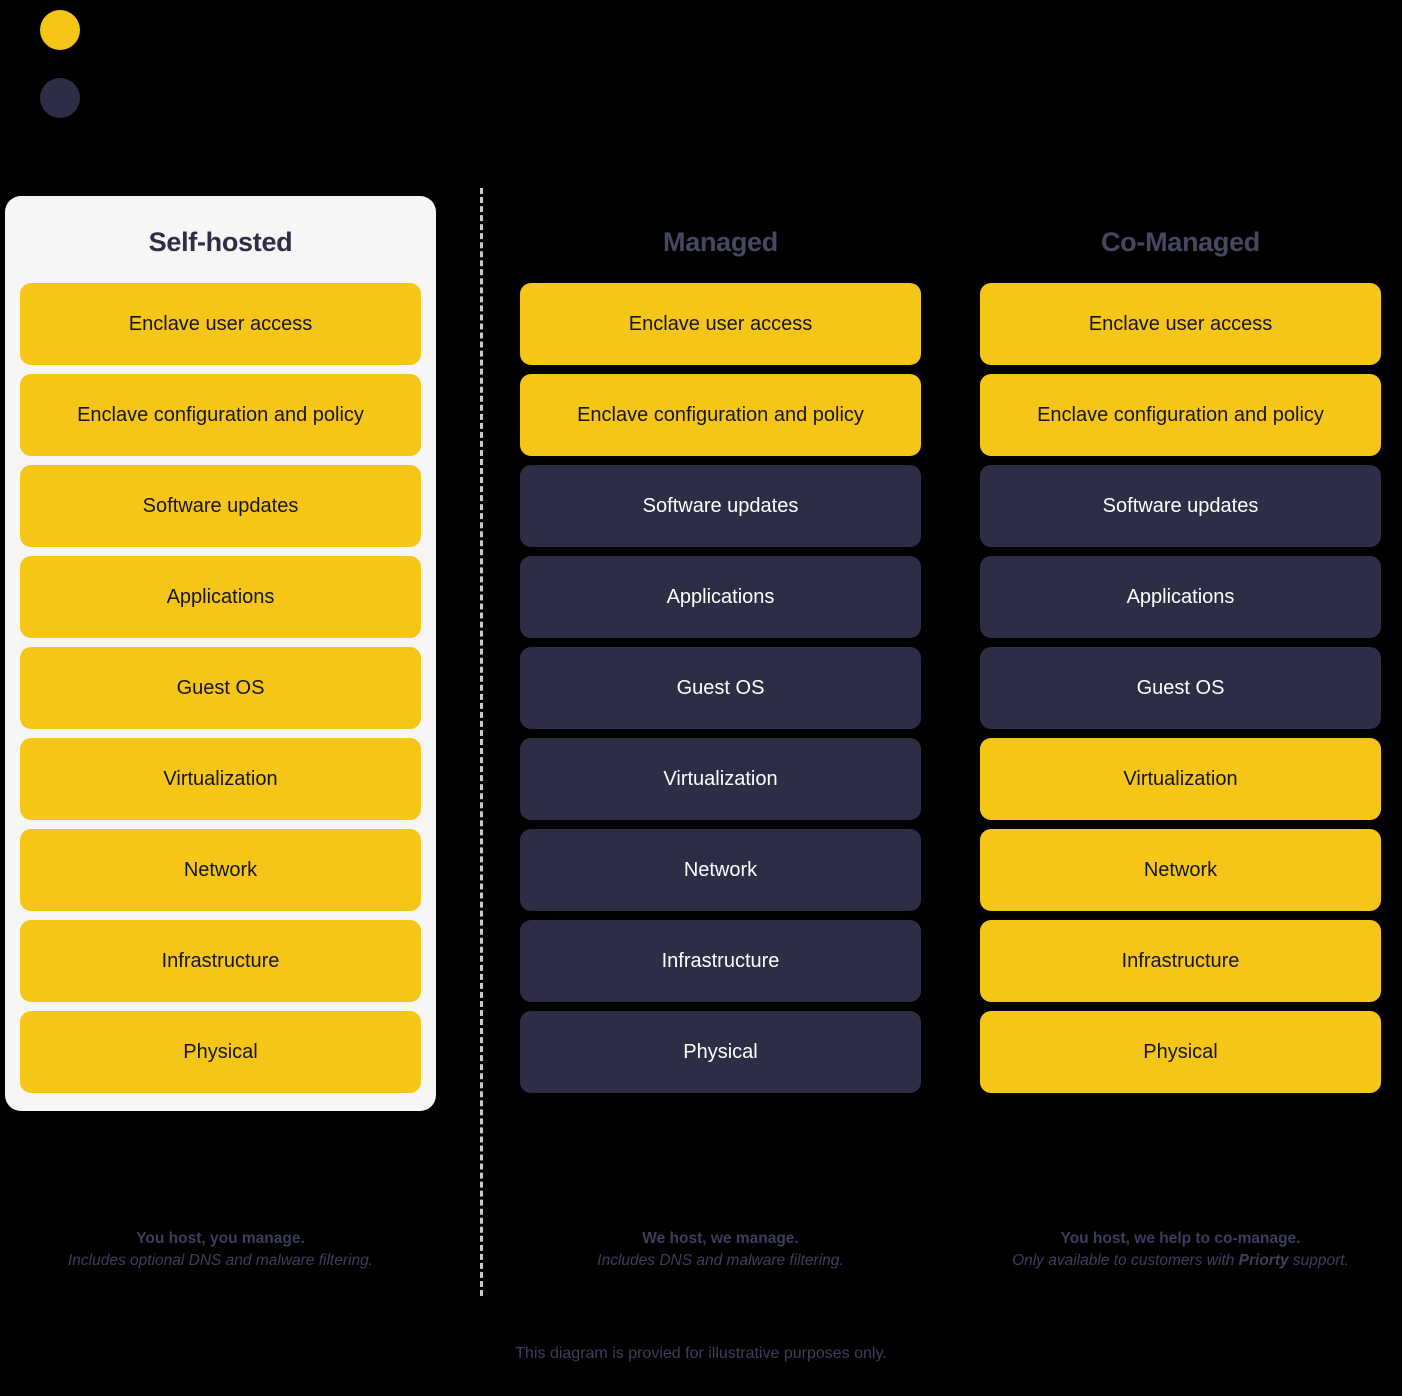 This screenshot has height=1396, width=1402. Describe the element at coordinates (100, 70) in the screenshot. I see `legend` at that location.